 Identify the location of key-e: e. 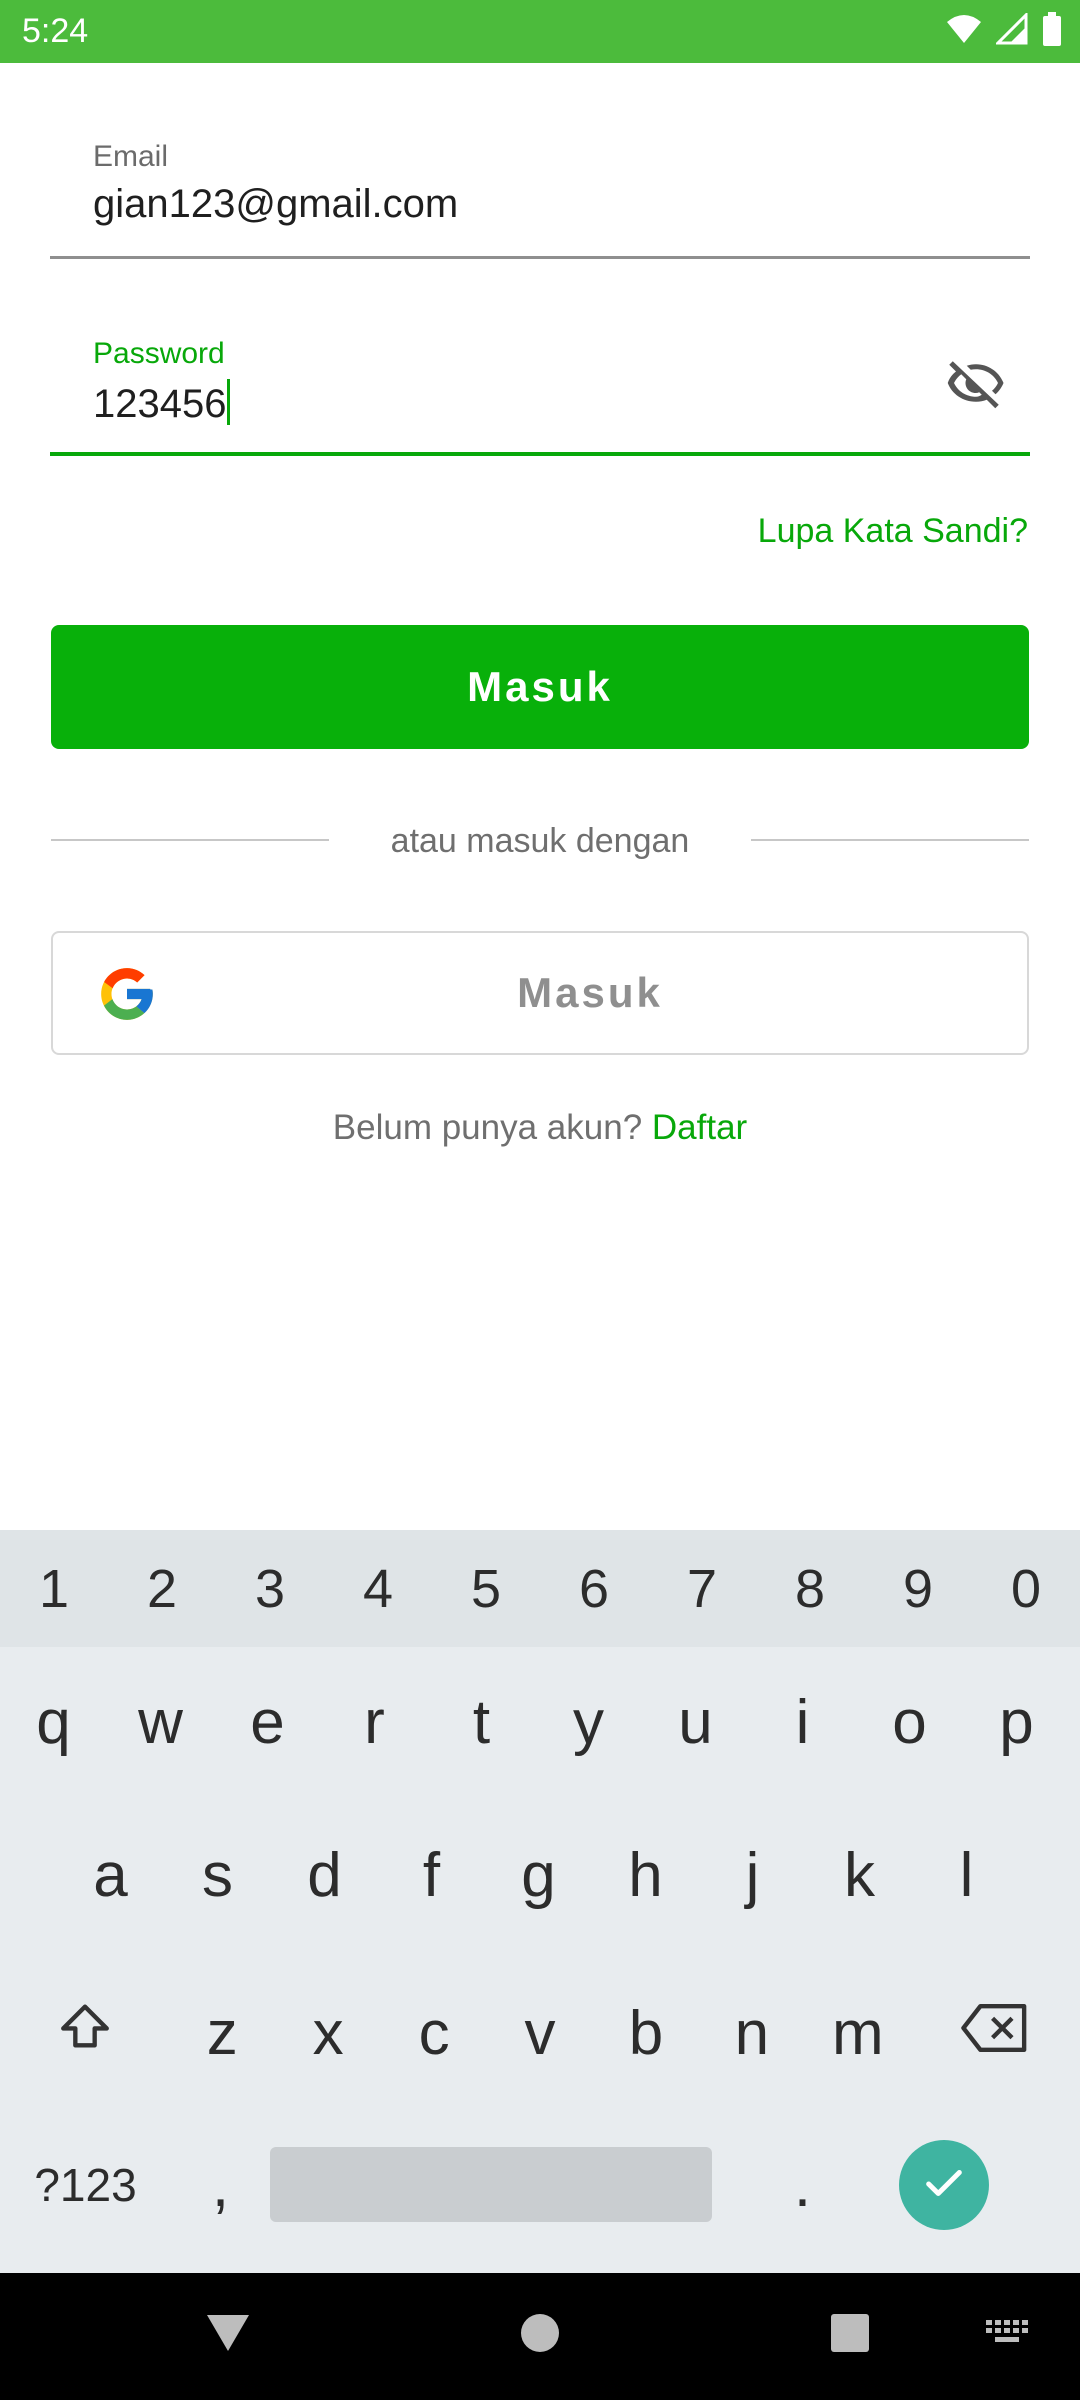
(267, 1722).